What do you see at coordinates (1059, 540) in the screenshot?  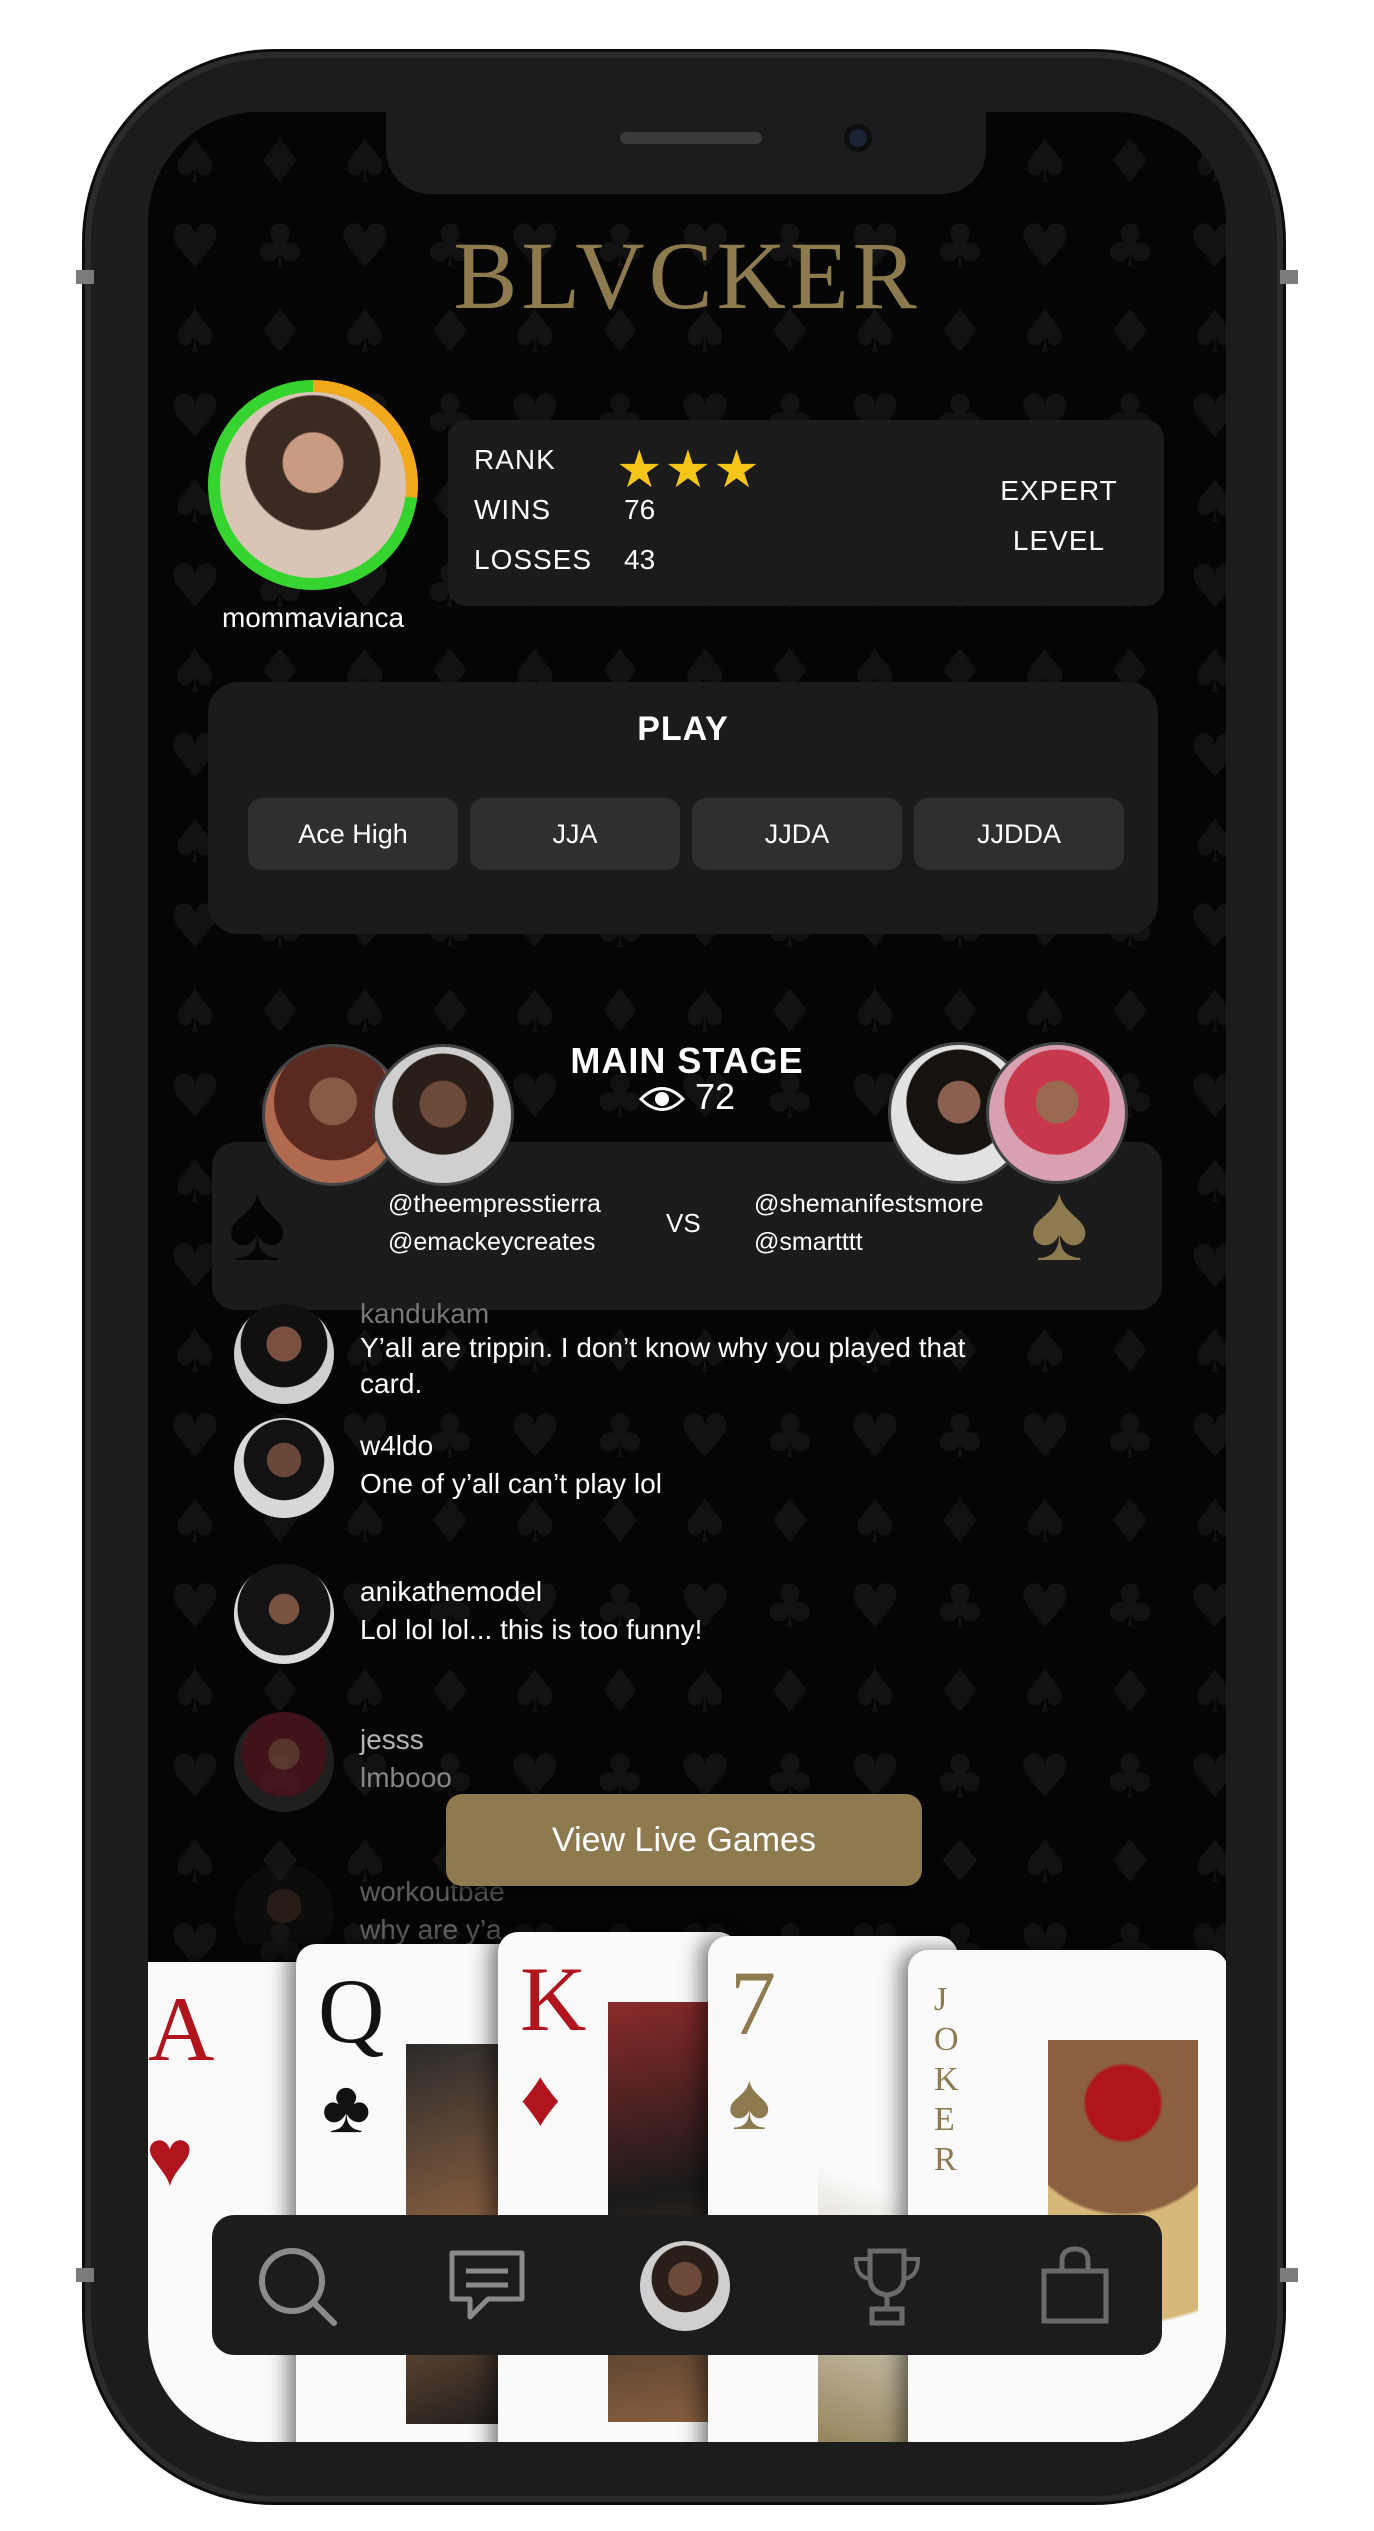 I see `level-line-2: LEVEL` at bounding box center [1059, 540].